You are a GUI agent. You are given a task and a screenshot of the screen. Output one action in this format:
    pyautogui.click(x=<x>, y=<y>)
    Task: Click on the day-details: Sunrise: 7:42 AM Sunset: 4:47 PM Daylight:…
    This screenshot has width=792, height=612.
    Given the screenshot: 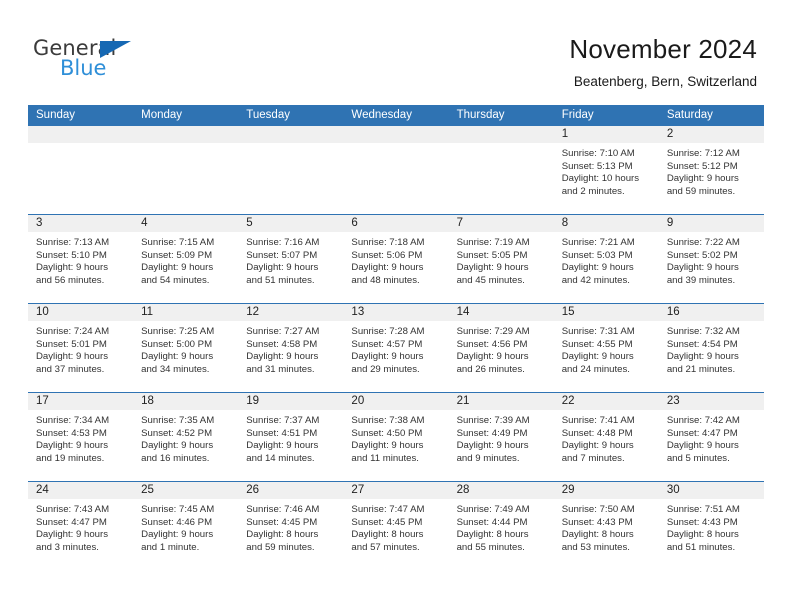 What is the action you would take?
    pyautogui.click(x=711, y=437)
    